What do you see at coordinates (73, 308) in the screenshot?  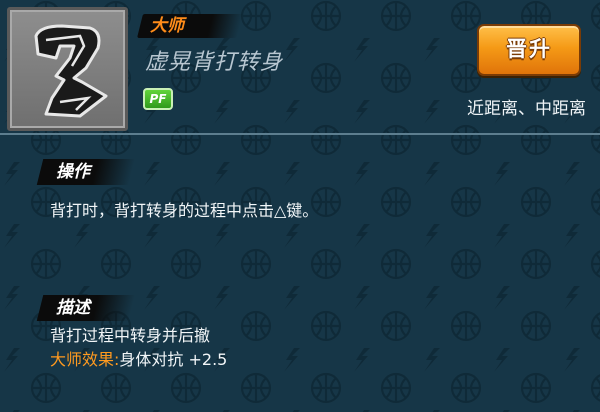 I see `description-label: 描述` at bounding box center [73, 308].